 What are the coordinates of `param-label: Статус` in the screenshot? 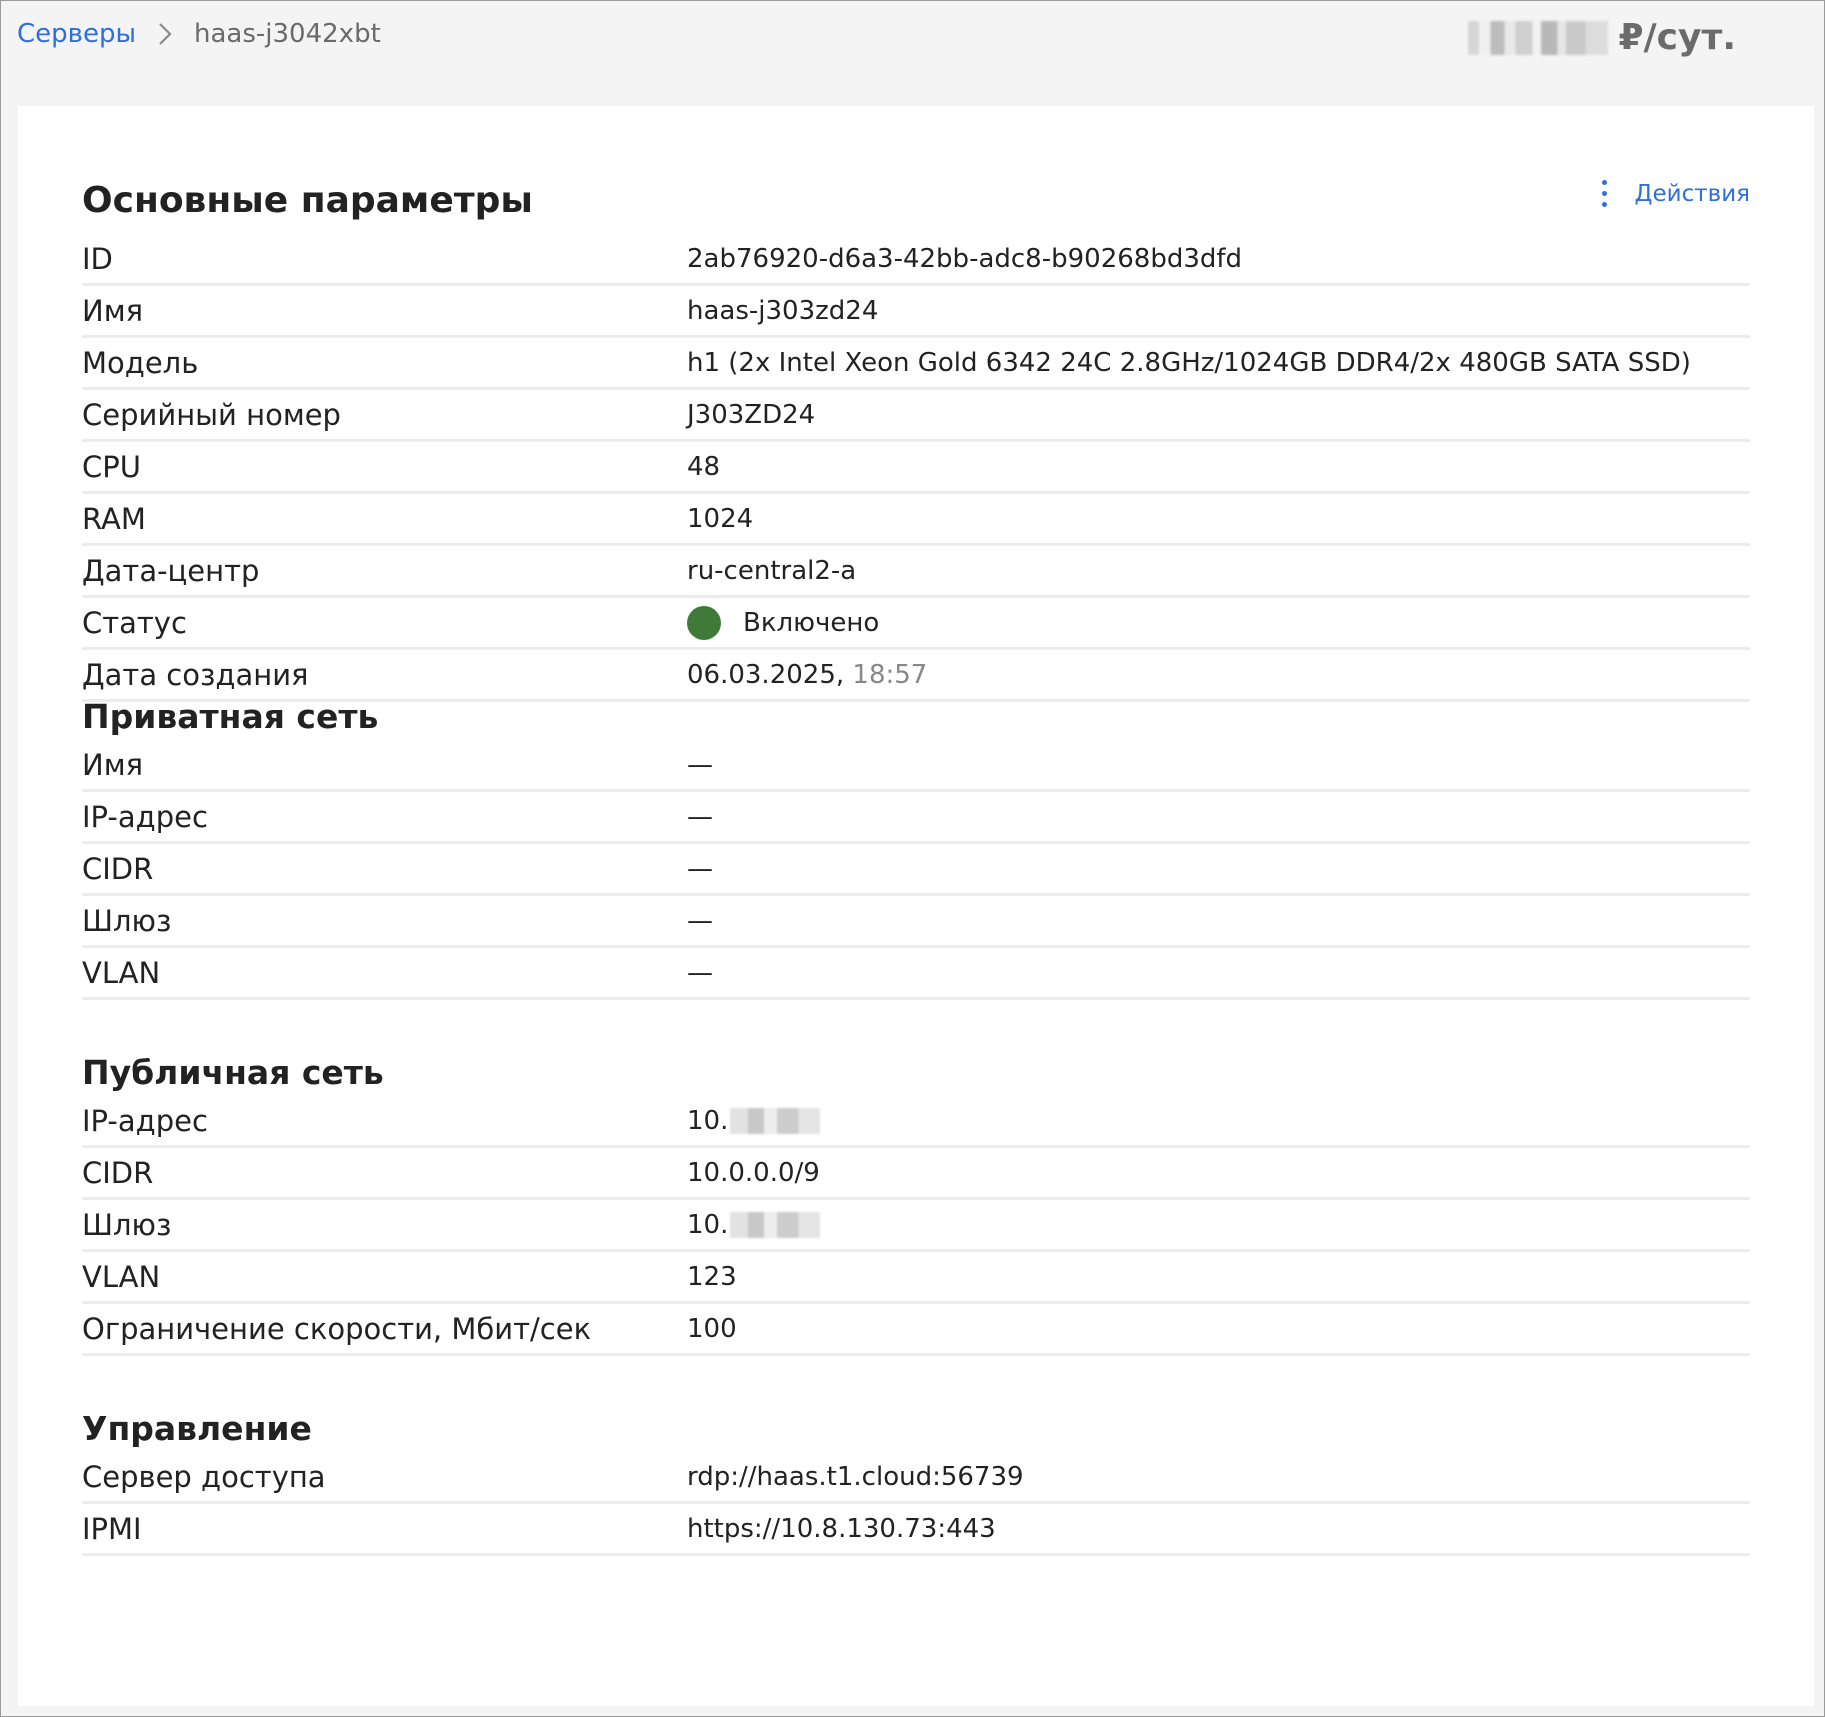 It's located at (134, 622).